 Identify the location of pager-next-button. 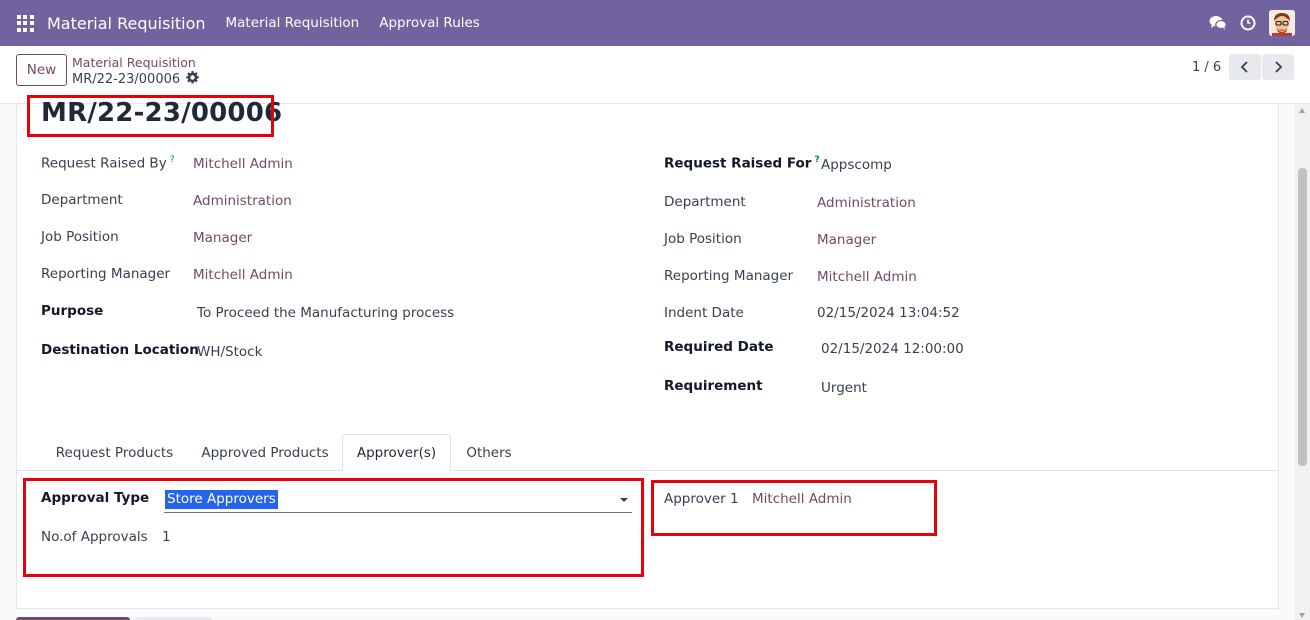
(1278, 67).